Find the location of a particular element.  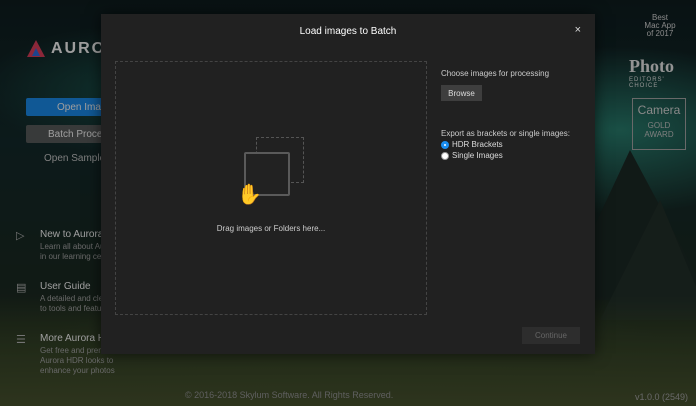

choose-images-label: Choose images for processing is located at coordinates (495, 73).